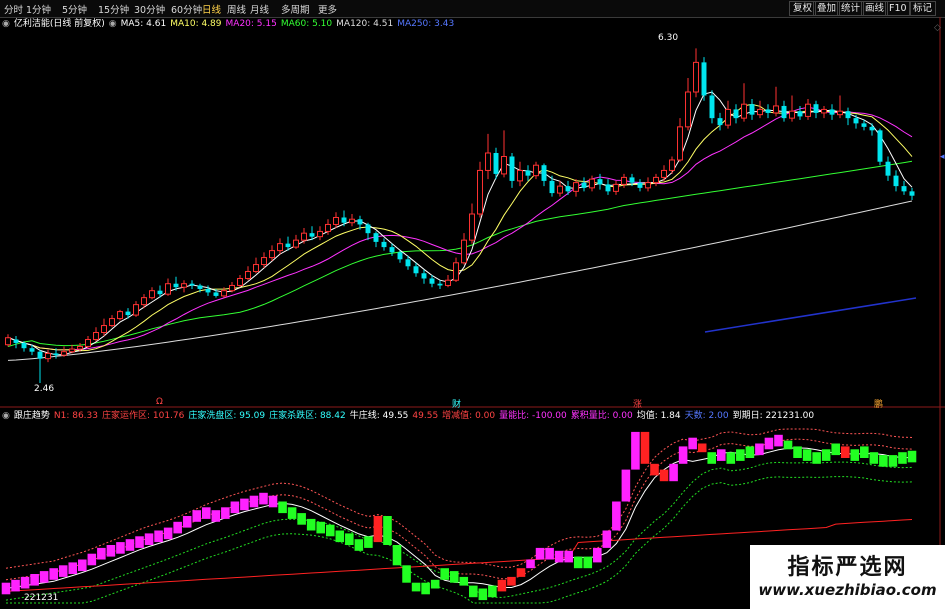 The height and width of the screenshot is (609, 945). I want to click on toolbar-button-4: F10, so click(898, 8).